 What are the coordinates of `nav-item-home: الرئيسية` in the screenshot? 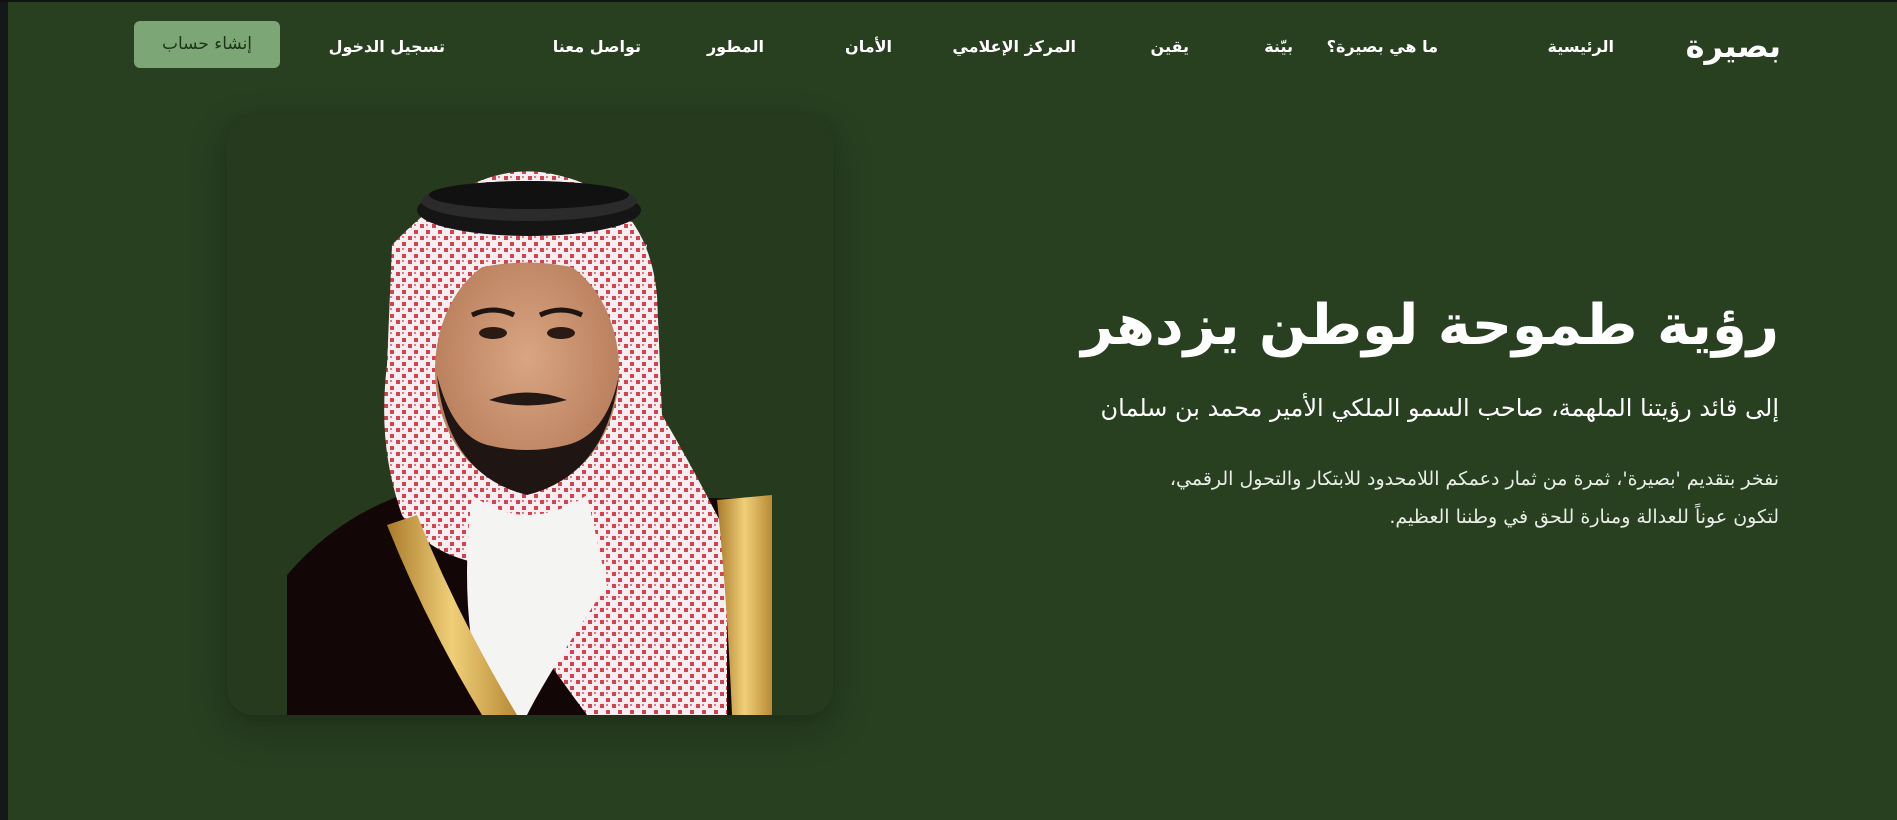 It's located at (1581, 47).